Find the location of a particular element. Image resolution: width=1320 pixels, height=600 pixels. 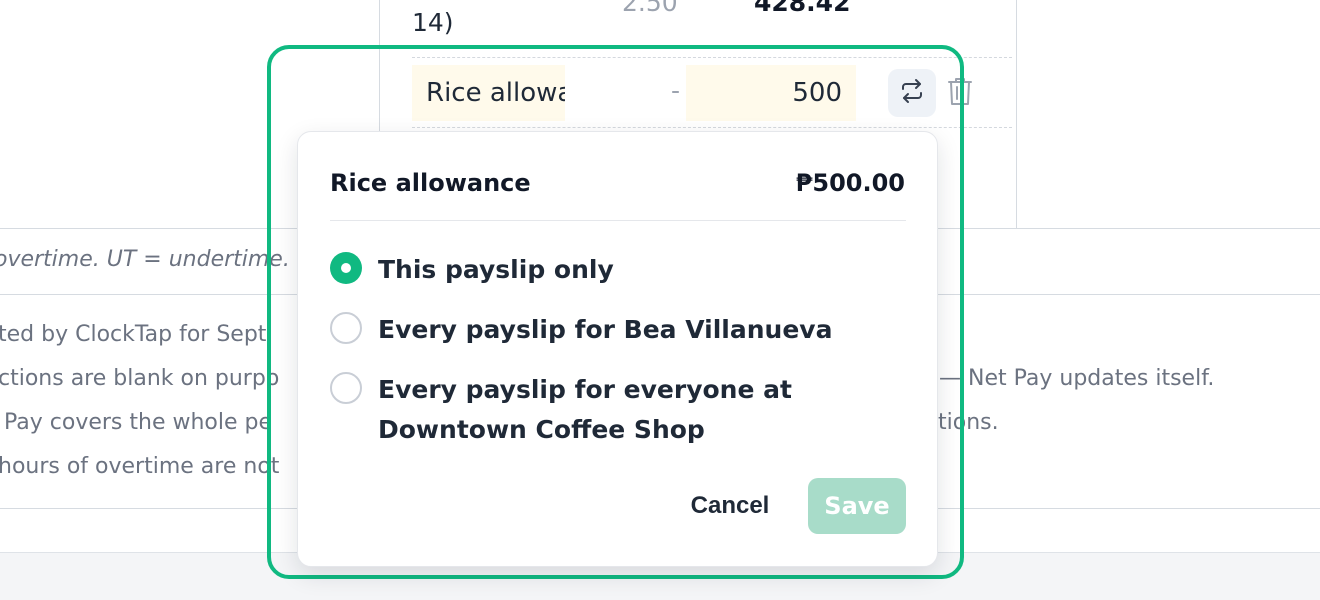

option-employee-payslips: Every payslip for Bea Villanueva is located at coordinates (584, 330).